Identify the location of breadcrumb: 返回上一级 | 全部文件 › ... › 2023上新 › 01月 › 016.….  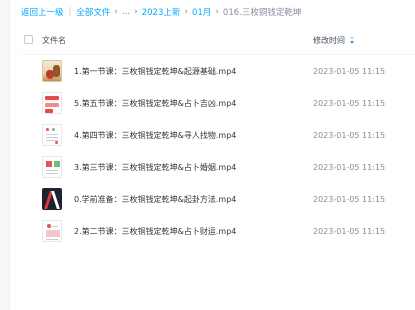
(161, 12).